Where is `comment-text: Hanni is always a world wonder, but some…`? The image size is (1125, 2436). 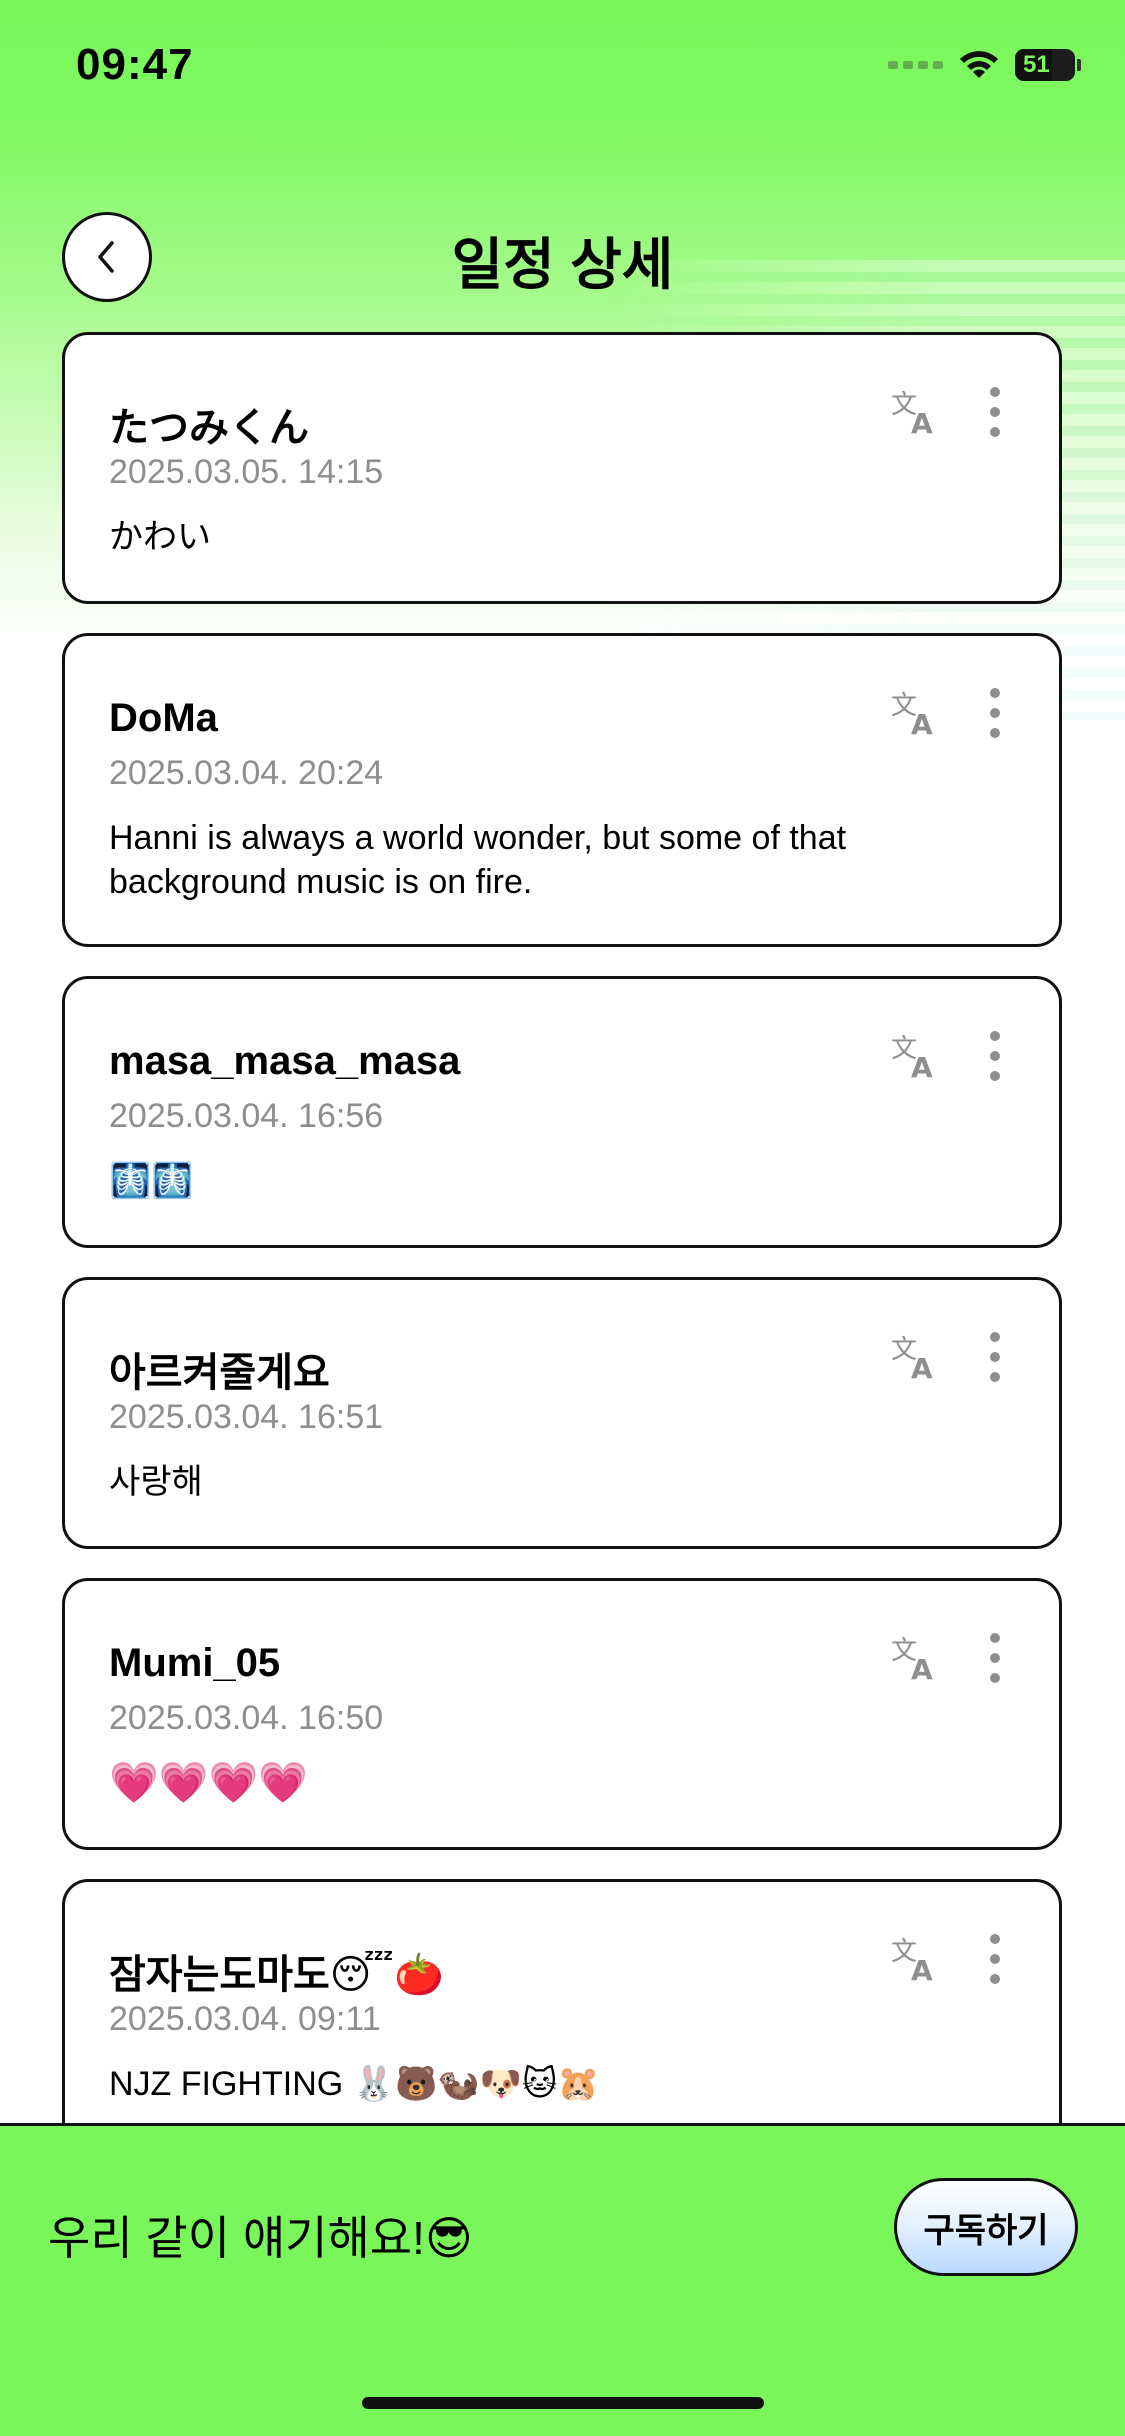
comment-text: Hanni is always a world wonder, but some… is located at coordinates (478, 860).